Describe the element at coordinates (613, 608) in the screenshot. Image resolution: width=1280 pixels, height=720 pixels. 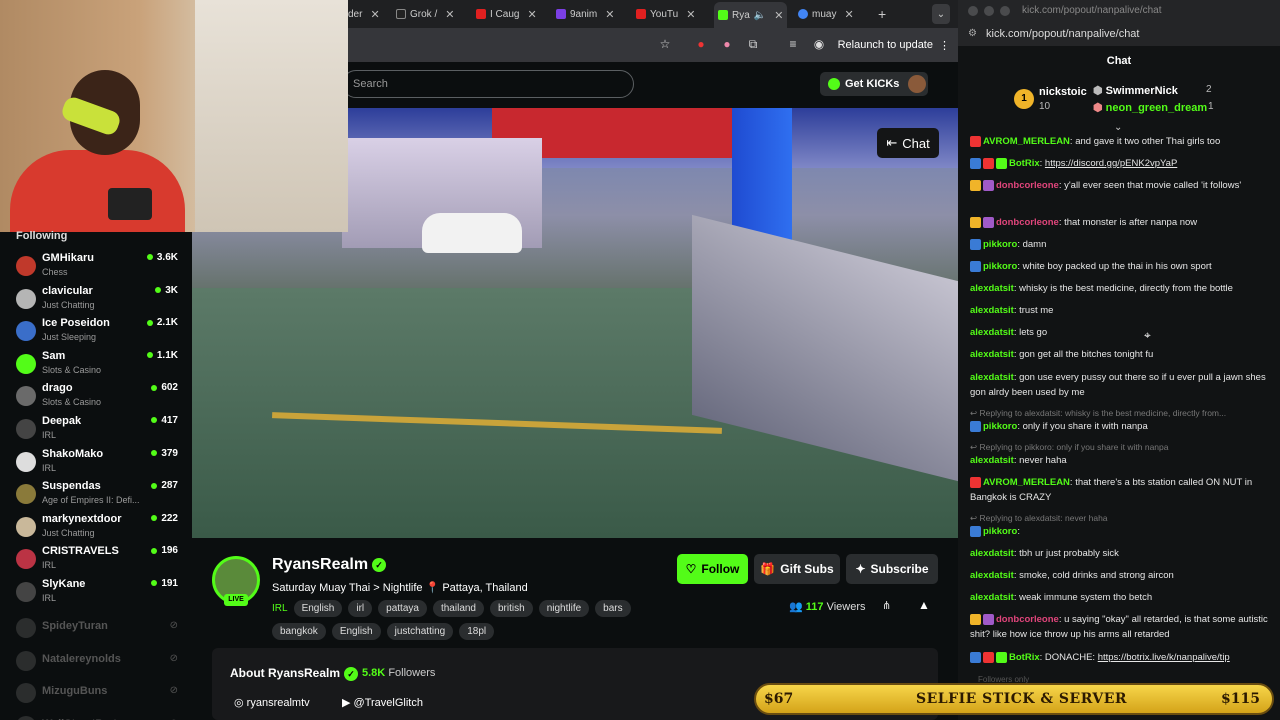
I see `stream-tag: bars` at that location.